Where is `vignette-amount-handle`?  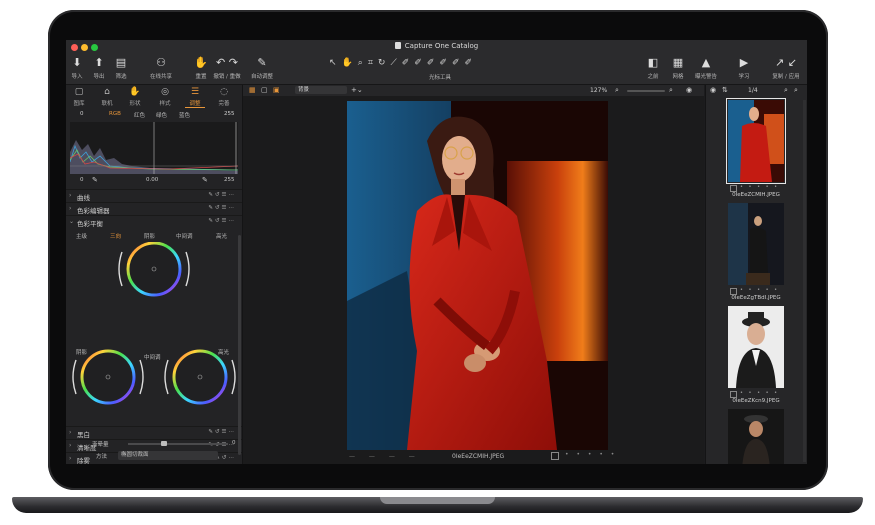
vignette-amount-handle is located at coordinates (164, 443).